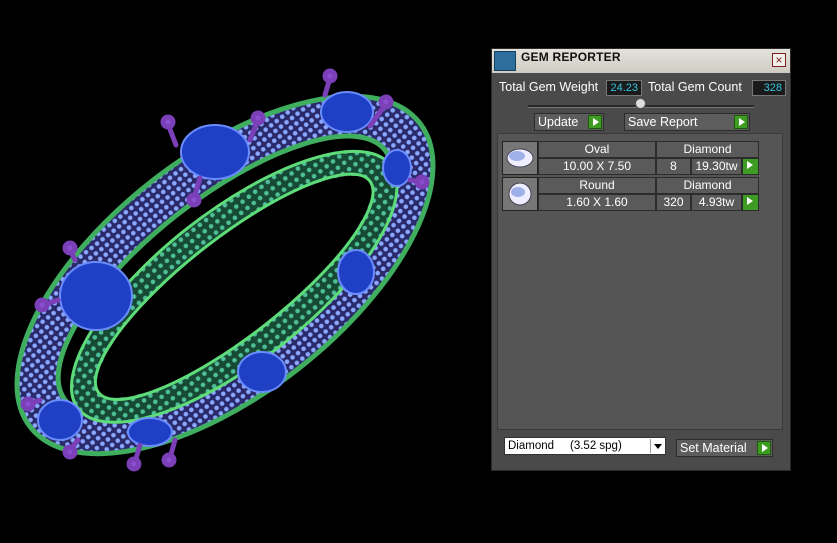 The height and width of the screenshot is (543, 837). What do you see at coordinates (520, 194) in the screenshot?
I see `round-gem-icon` at bounding box center [520, 194].